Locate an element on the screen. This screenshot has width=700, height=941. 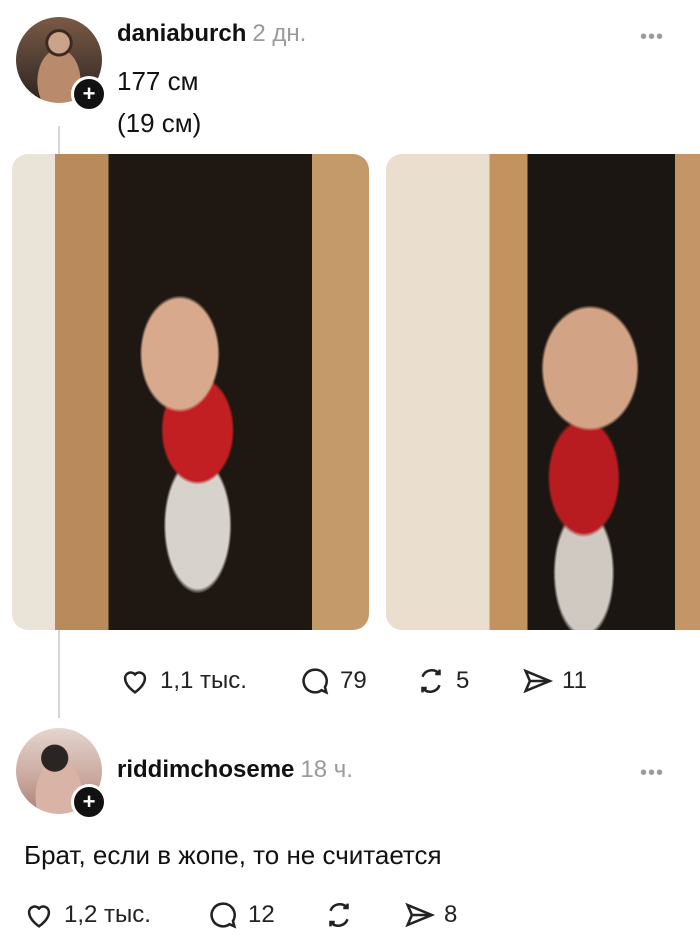
username: daniaburch is located at coordinates (181, 33).